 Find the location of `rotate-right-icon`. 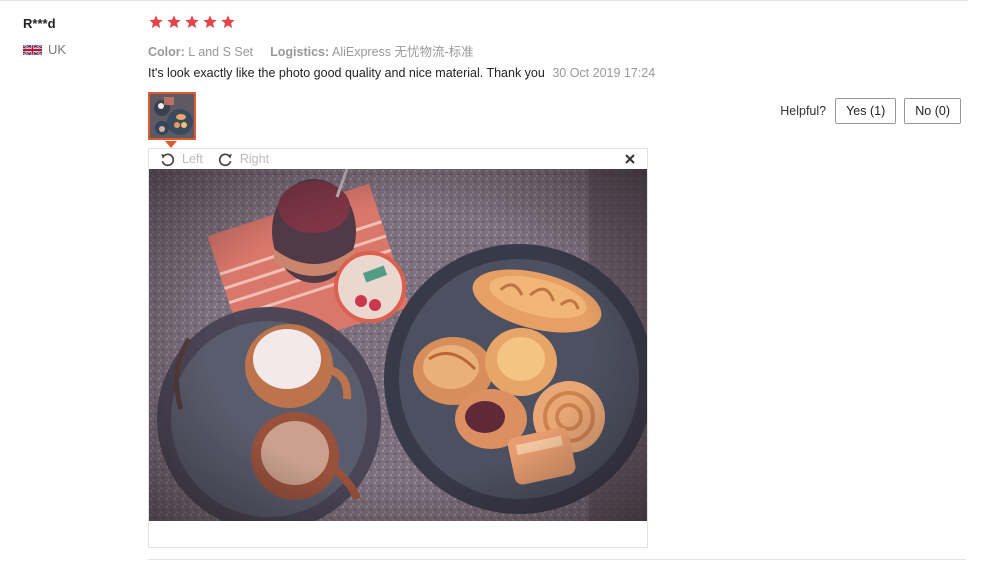

rotate-right-icon is located at coordinates (225, 159).